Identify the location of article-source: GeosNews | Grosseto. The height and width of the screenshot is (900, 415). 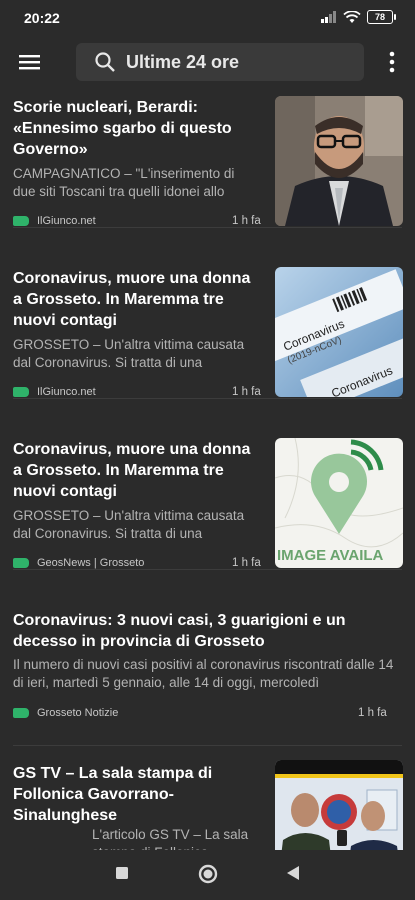
(78, 563).